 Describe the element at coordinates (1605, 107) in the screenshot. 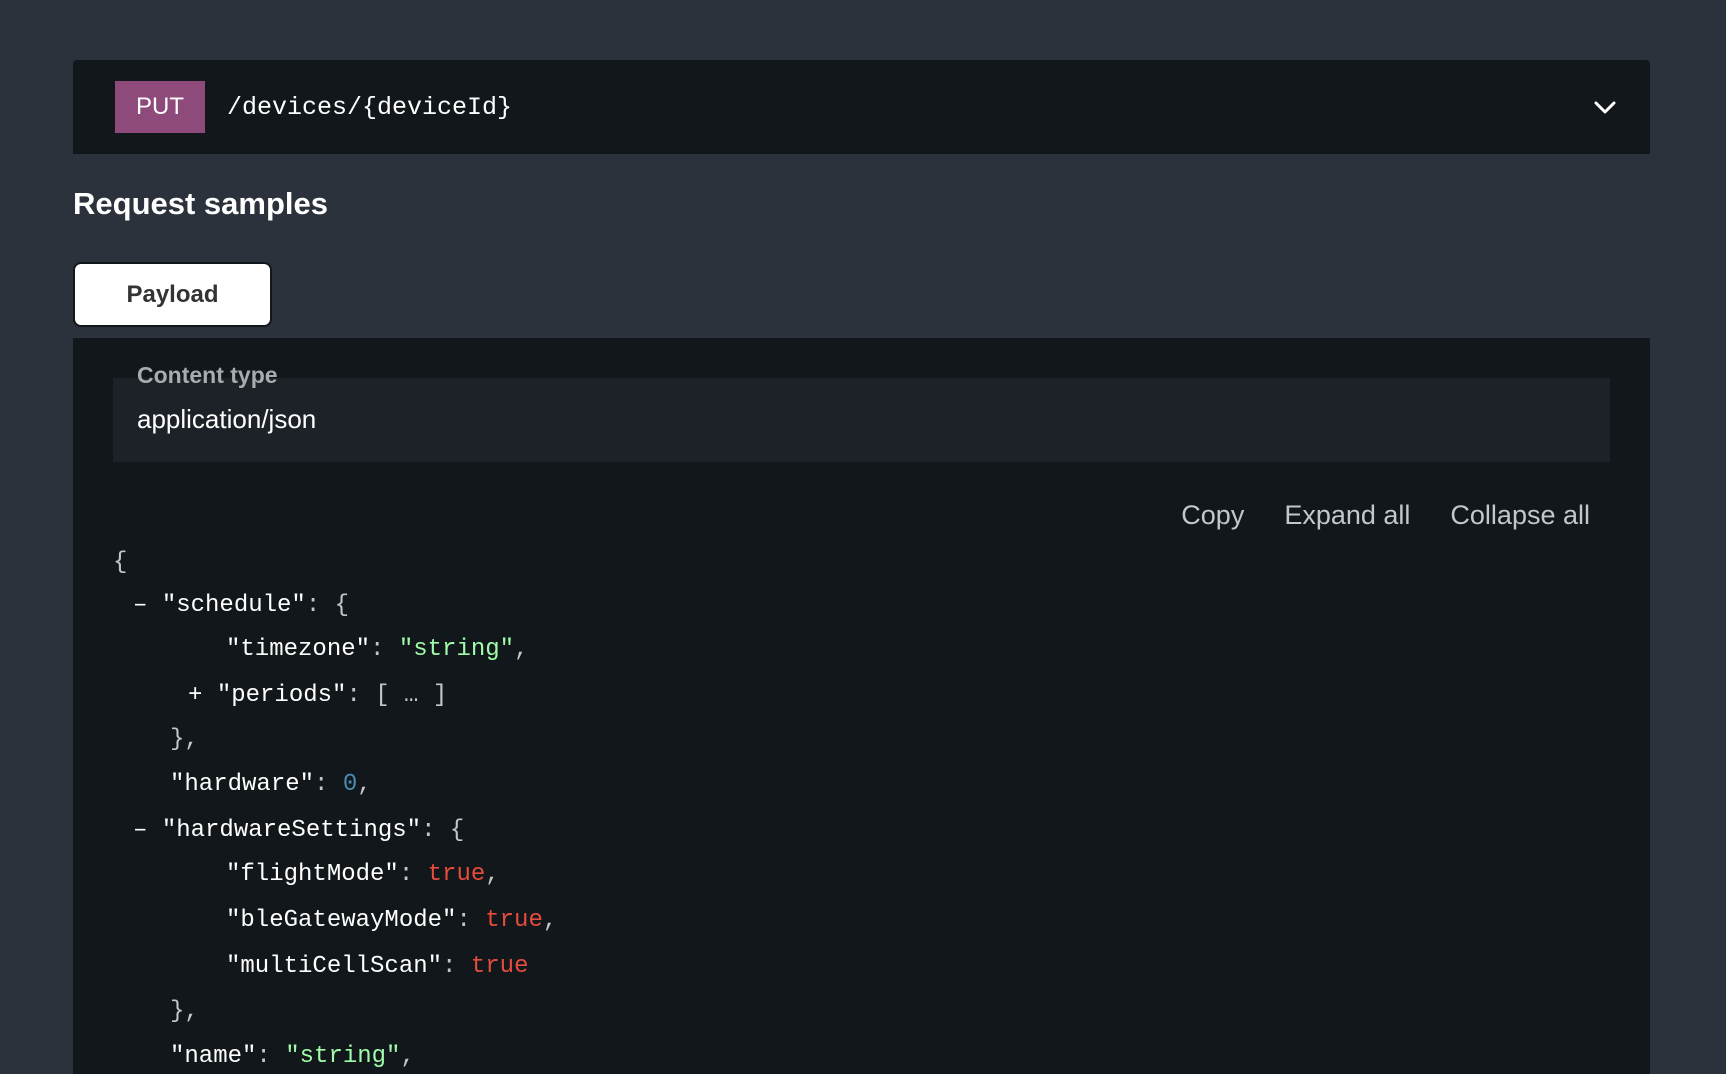

I see `chevron-down-icon` at that location.